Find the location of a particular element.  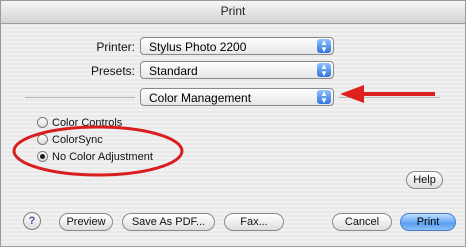

printer-value: Stylus Photo 2200 is located at coordinates (198, 47).